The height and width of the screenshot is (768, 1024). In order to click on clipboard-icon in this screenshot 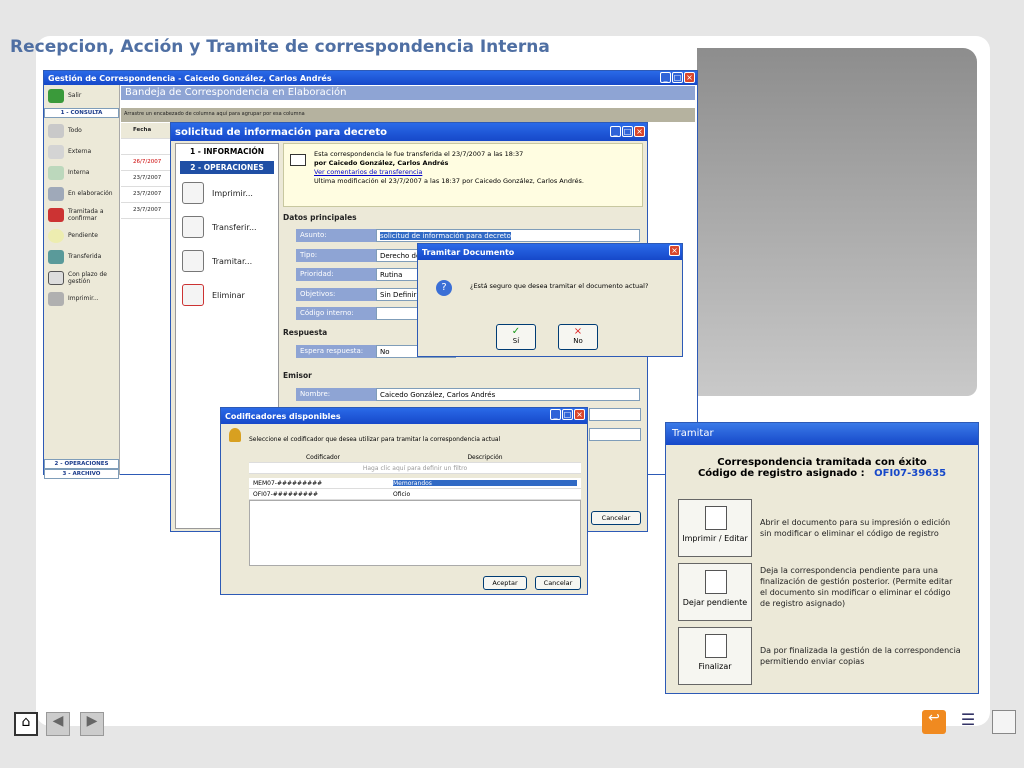, I will do `click(716, 582)`.